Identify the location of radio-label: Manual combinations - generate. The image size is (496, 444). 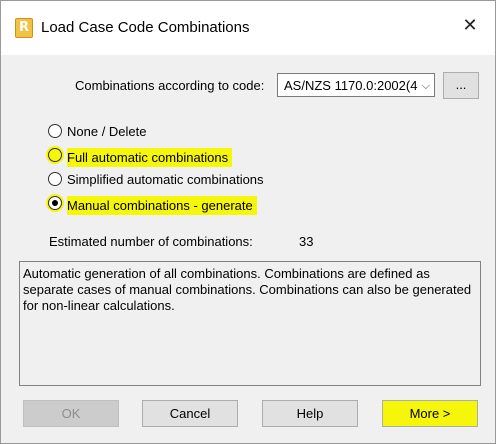
(162, 205).